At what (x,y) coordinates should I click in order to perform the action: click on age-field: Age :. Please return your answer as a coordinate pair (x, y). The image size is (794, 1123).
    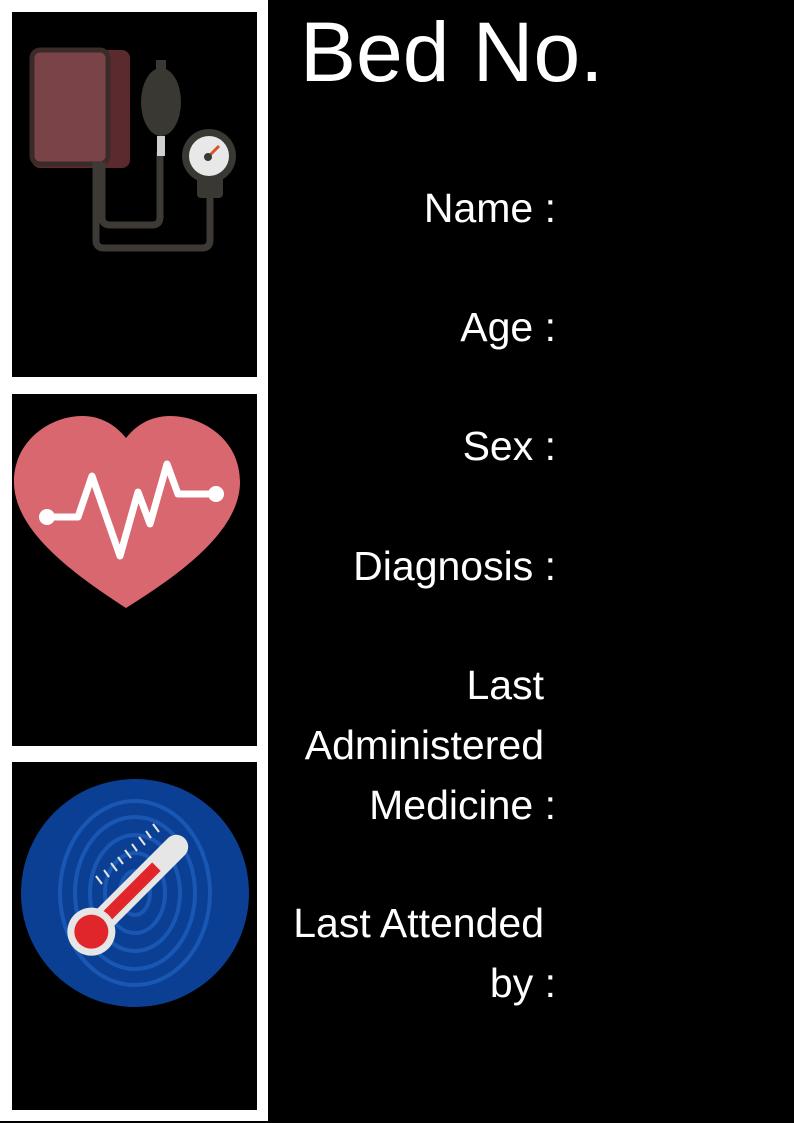
    Looking at the image, I should click on (406, 327).